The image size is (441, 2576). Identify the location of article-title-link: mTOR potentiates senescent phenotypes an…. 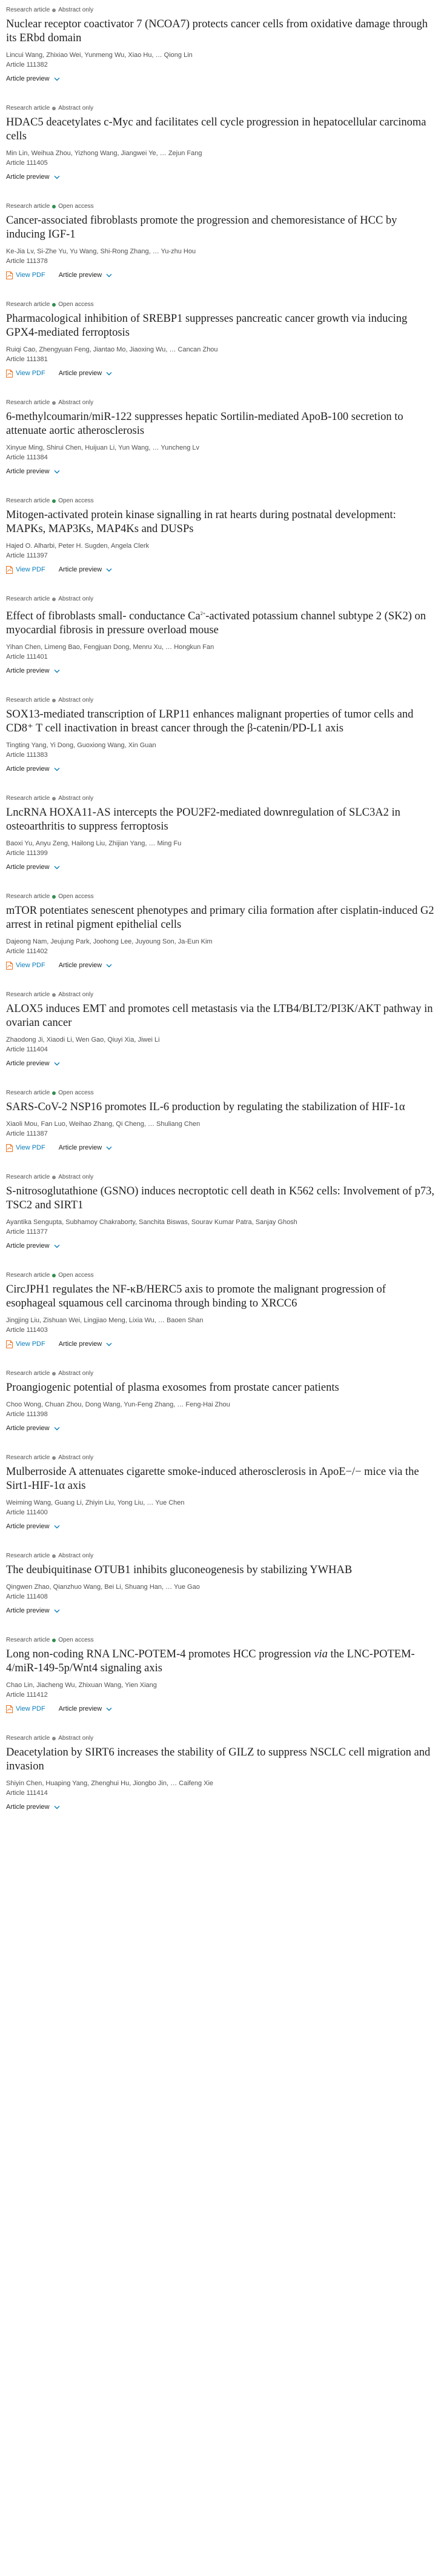
(220, 918).